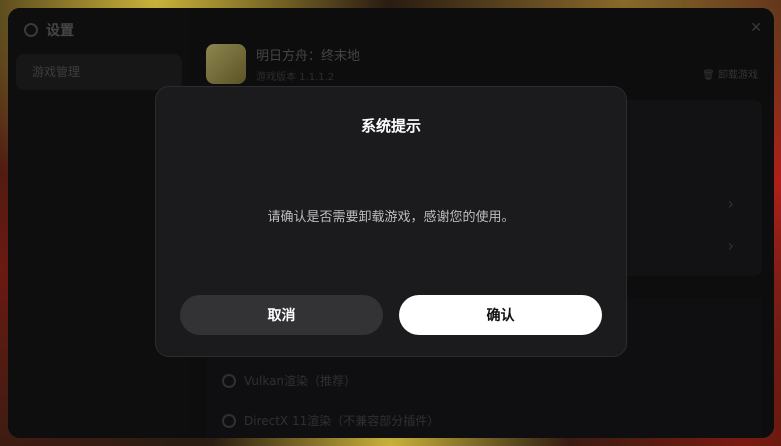 The image size is (781, 446). I want to click on confirm-button: 确认, so click(500, 315).